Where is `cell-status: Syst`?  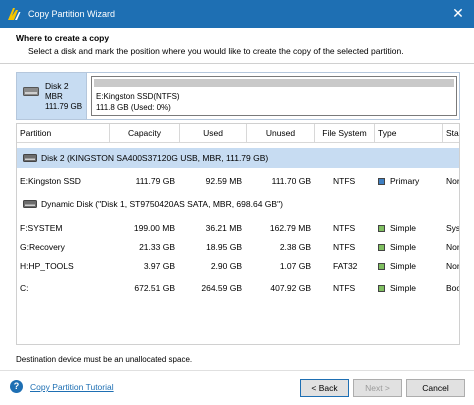 cell-status: Syst is located at coordinates (453, 228).